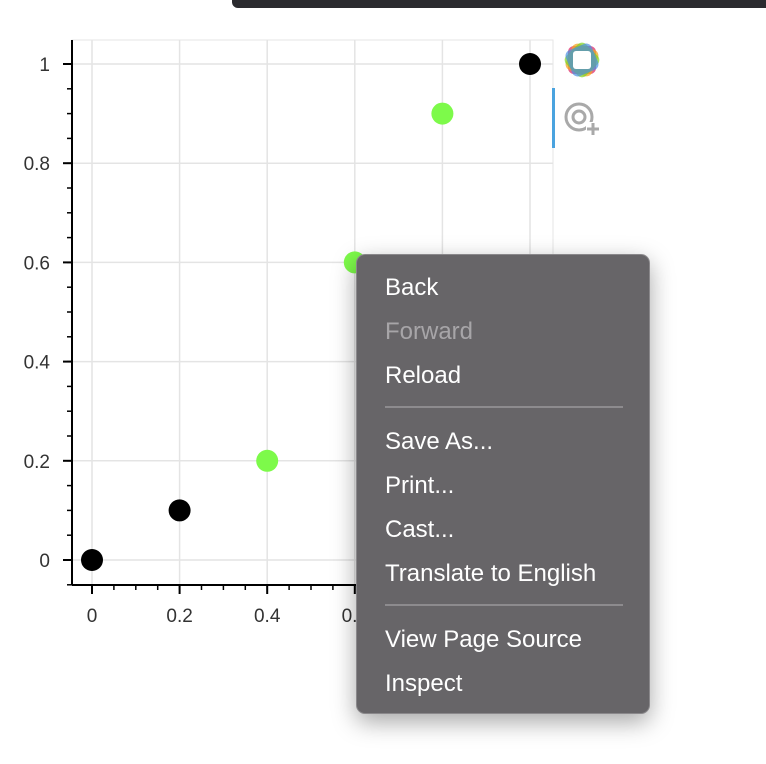 This screenshot has height=764, width=766. What do you see at coordinates (504, 376) in the screenshot?
I see `menu-item-reload: Reload` at bounding box center [504, 376].